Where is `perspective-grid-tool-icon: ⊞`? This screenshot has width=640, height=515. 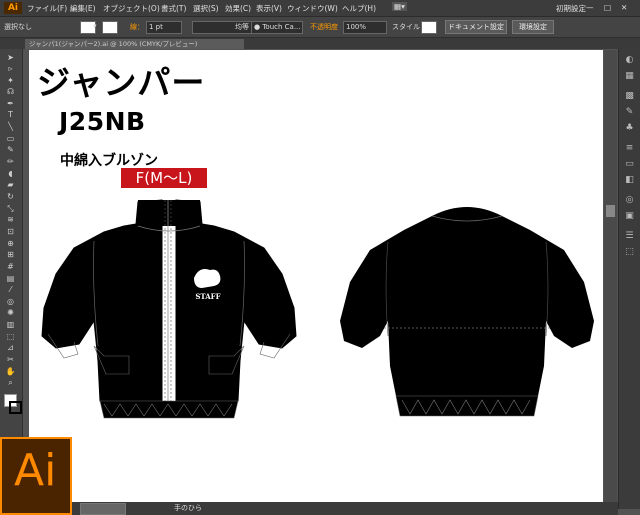
perspective-grid-tool-icon: ⊞ is located at coordinates (10, 254).